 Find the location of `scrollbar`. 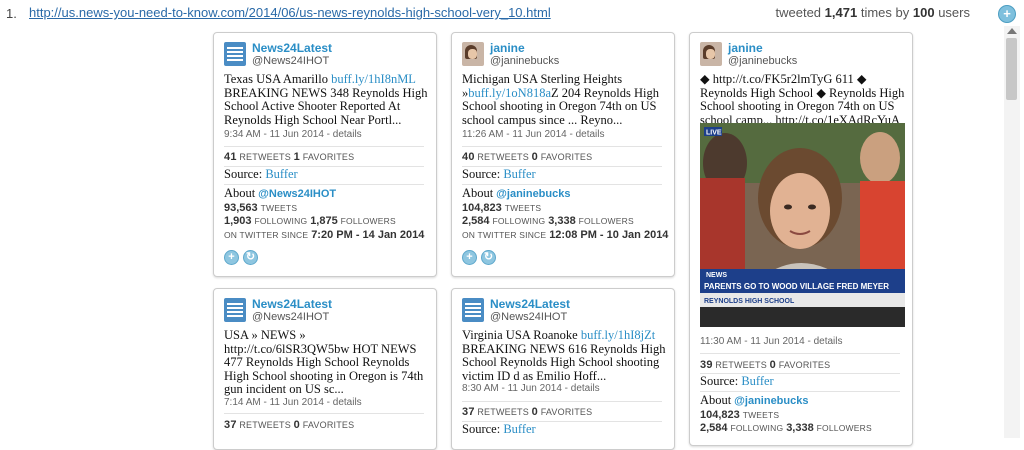

scrollbar is located at coordinates (1012, 232).